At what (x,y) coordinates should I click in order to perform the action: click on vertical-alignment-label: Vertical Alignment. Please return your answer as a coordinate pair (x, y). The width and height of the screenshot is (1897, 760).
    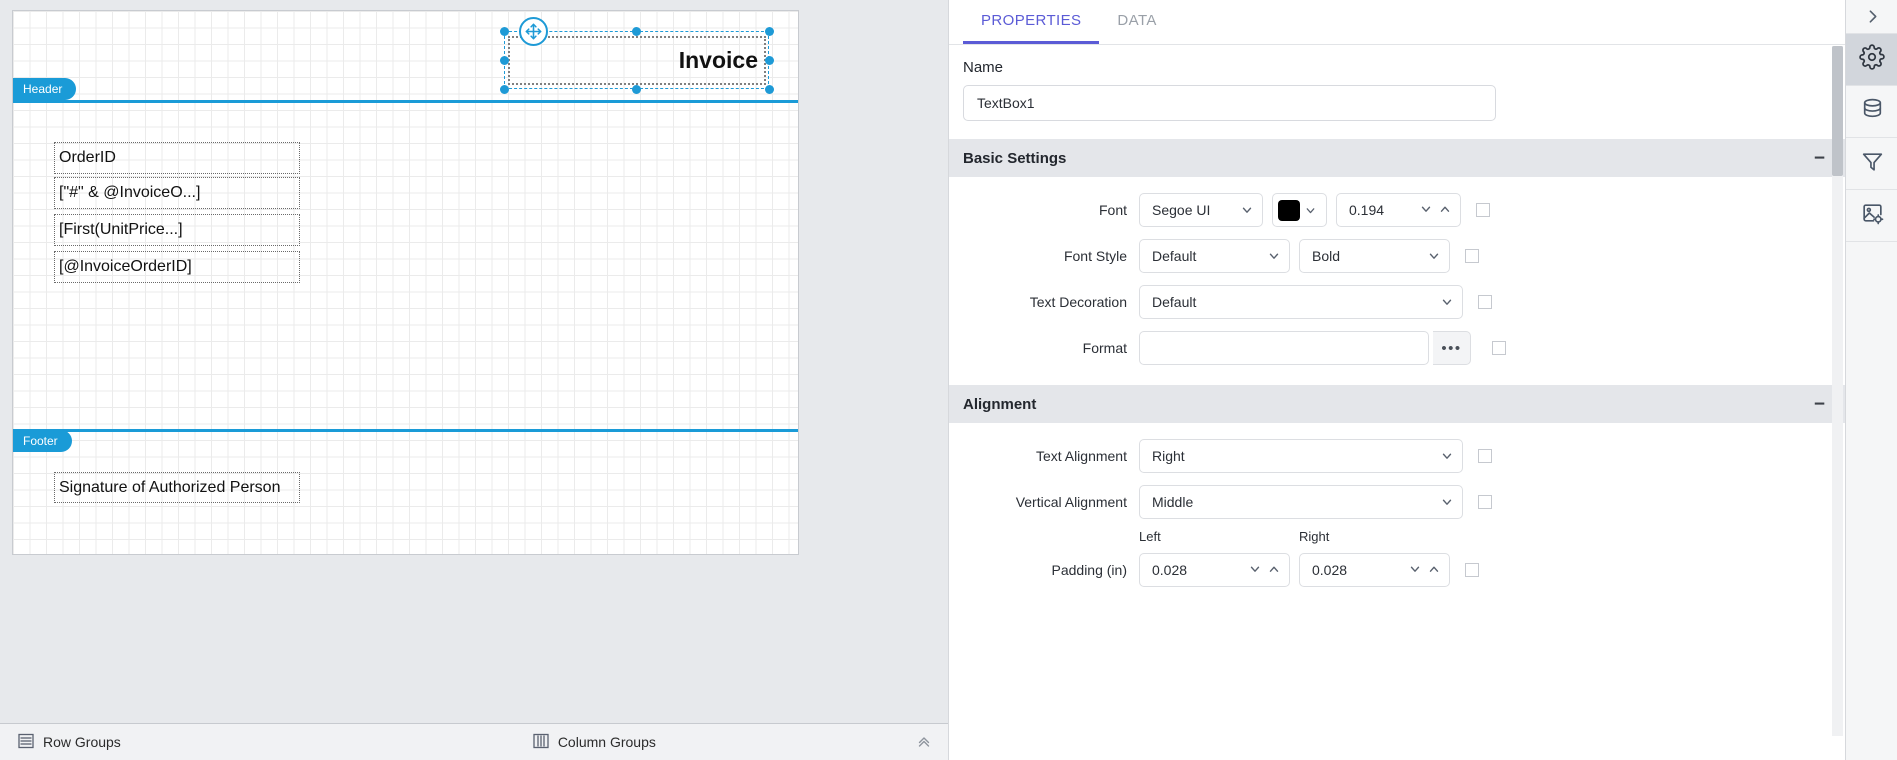
    Looking at the image, I should click on (1071, 502).